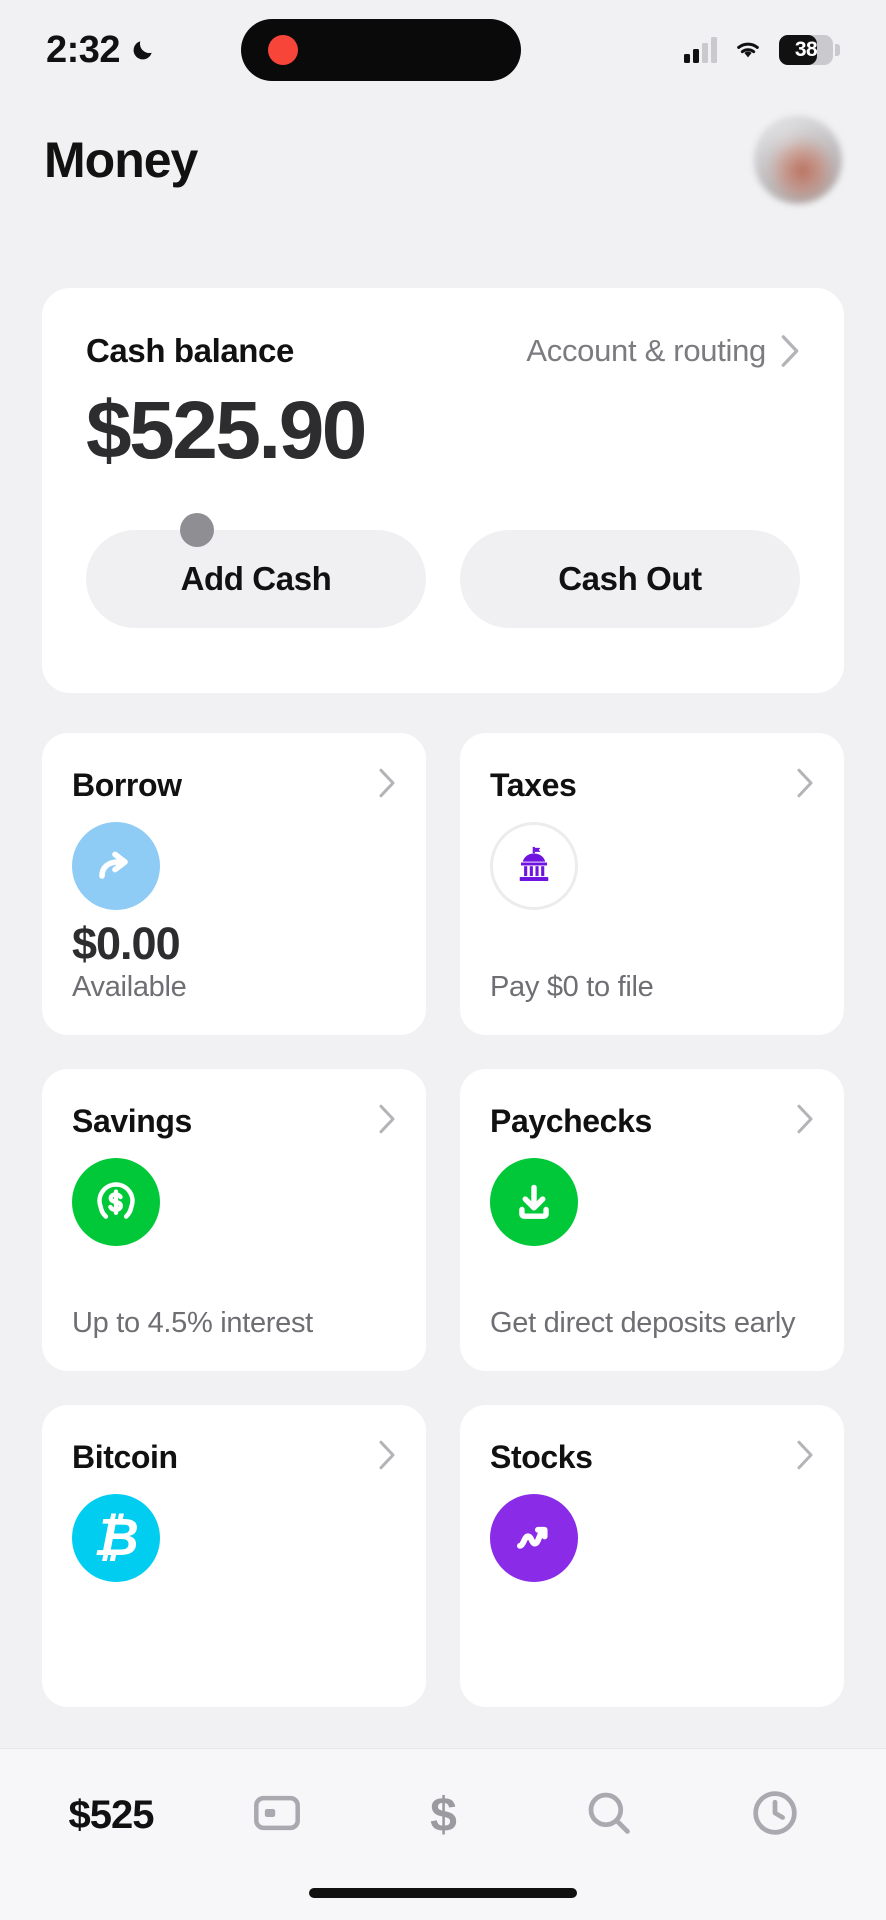  What do you see at coordinates (192, 1322) in the screenshot?
I see `tile-subtitle: Up to 4.5% interest` at bounding box center [192, 1322].